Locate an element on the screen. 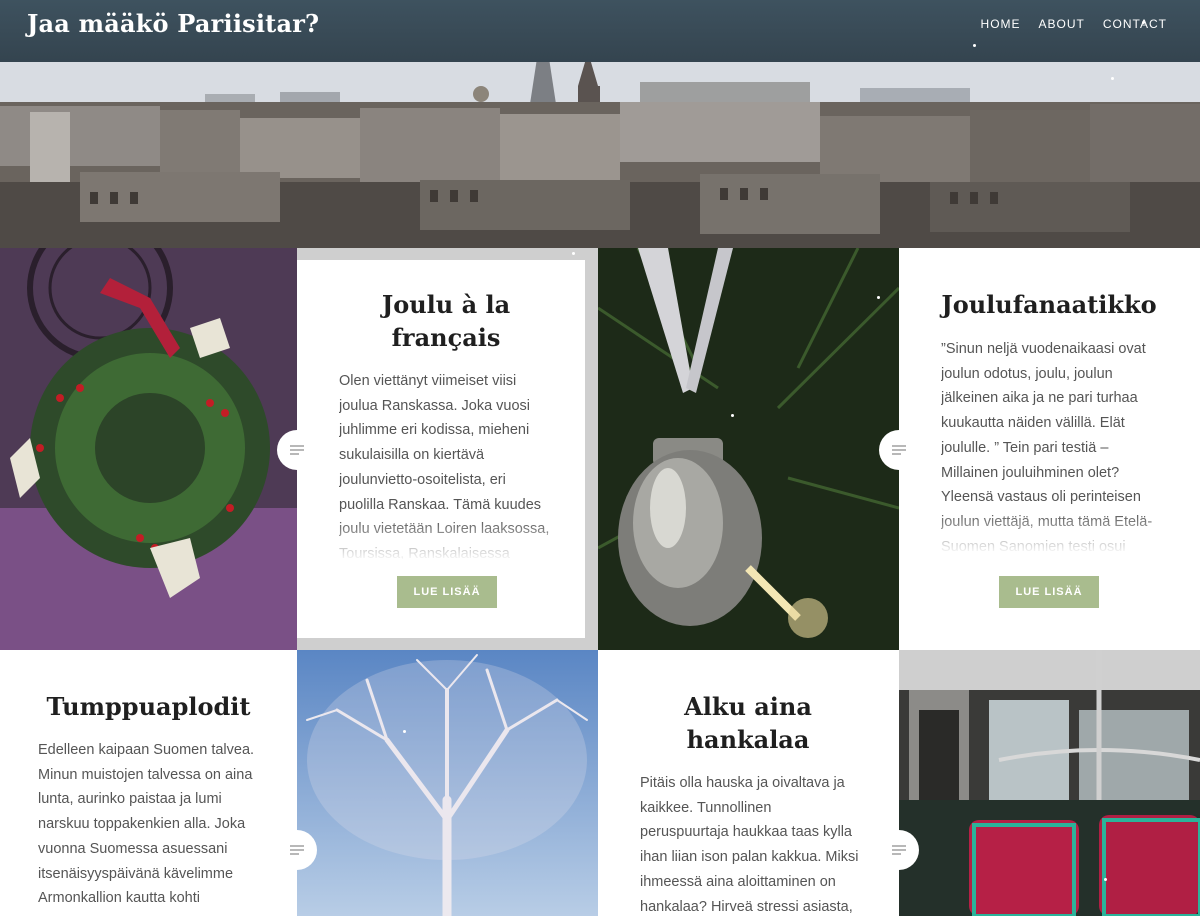  glass-ornament-image is located at coordinates (748, 449).